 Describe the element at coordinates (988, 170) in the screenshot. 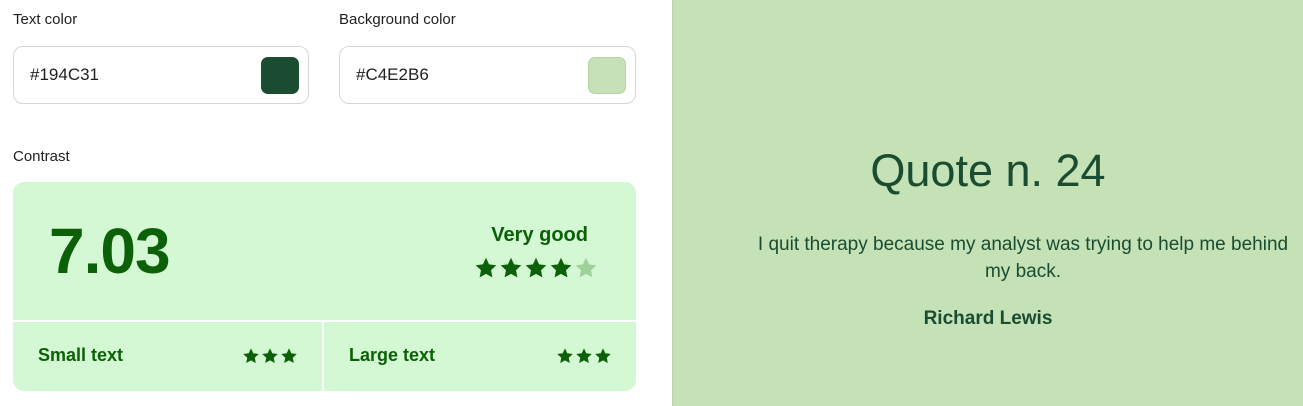

I see `preview-title: Quote n. 24` at that location.